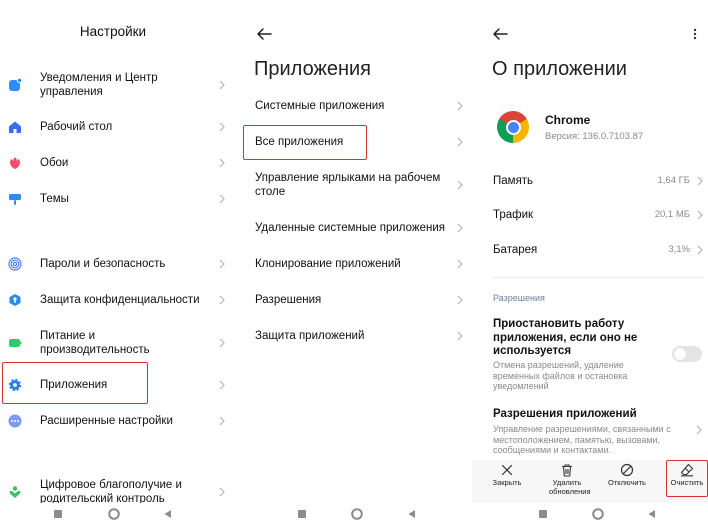  Describe the element at coordinates (118, 163) in the screenshot. I see `settings-item-wallpaper: Обои` at that location.